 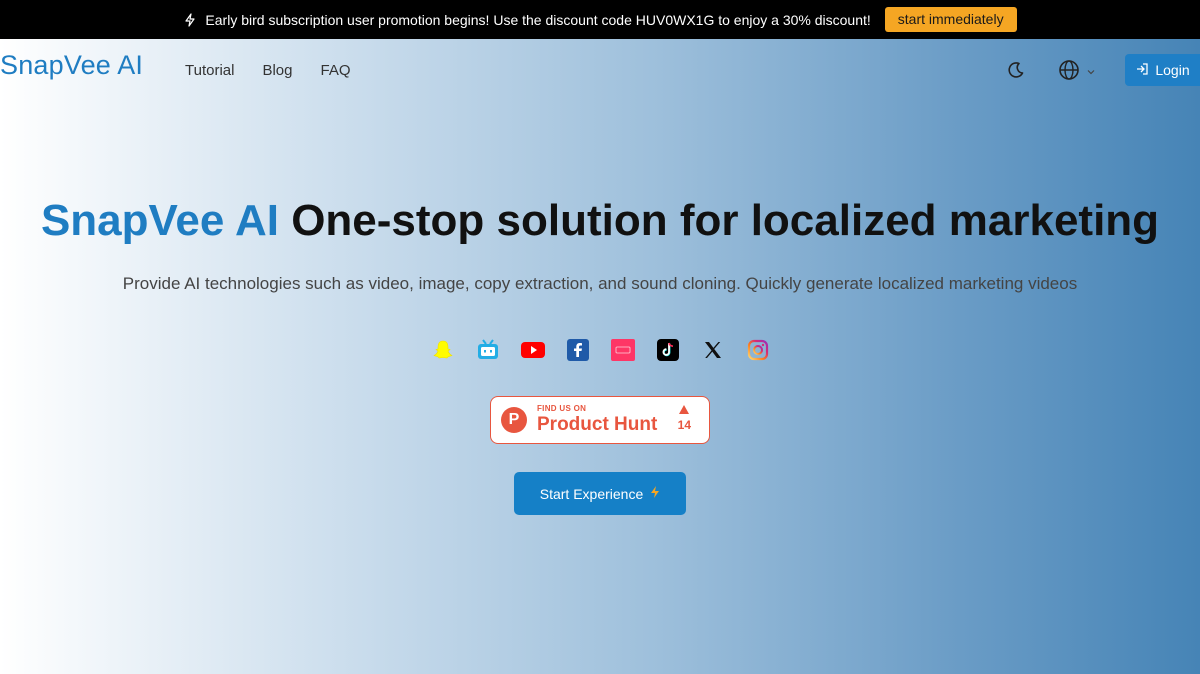 I want to click on social-icons, so click(x=610, y=350).